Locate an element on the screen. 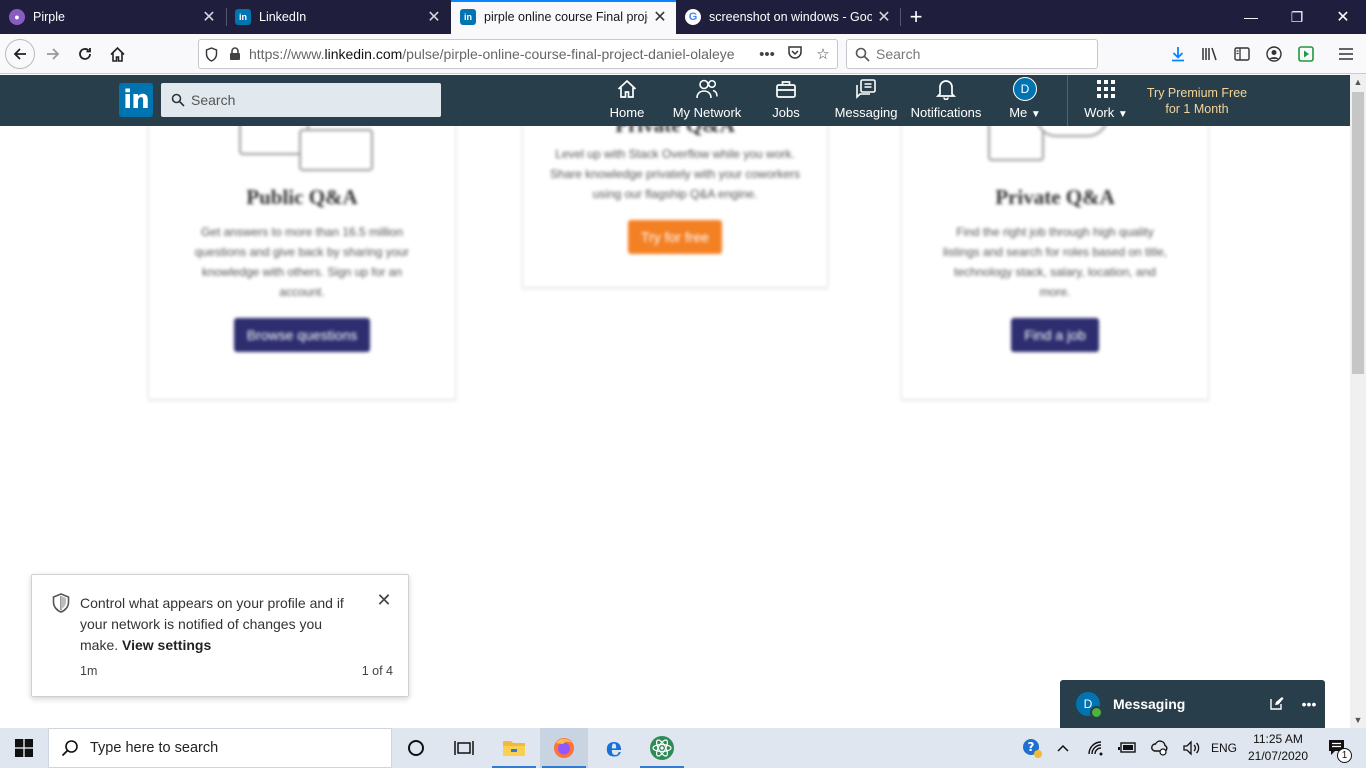  tab-title: LinkedIn is located at coordinates (283, 17).